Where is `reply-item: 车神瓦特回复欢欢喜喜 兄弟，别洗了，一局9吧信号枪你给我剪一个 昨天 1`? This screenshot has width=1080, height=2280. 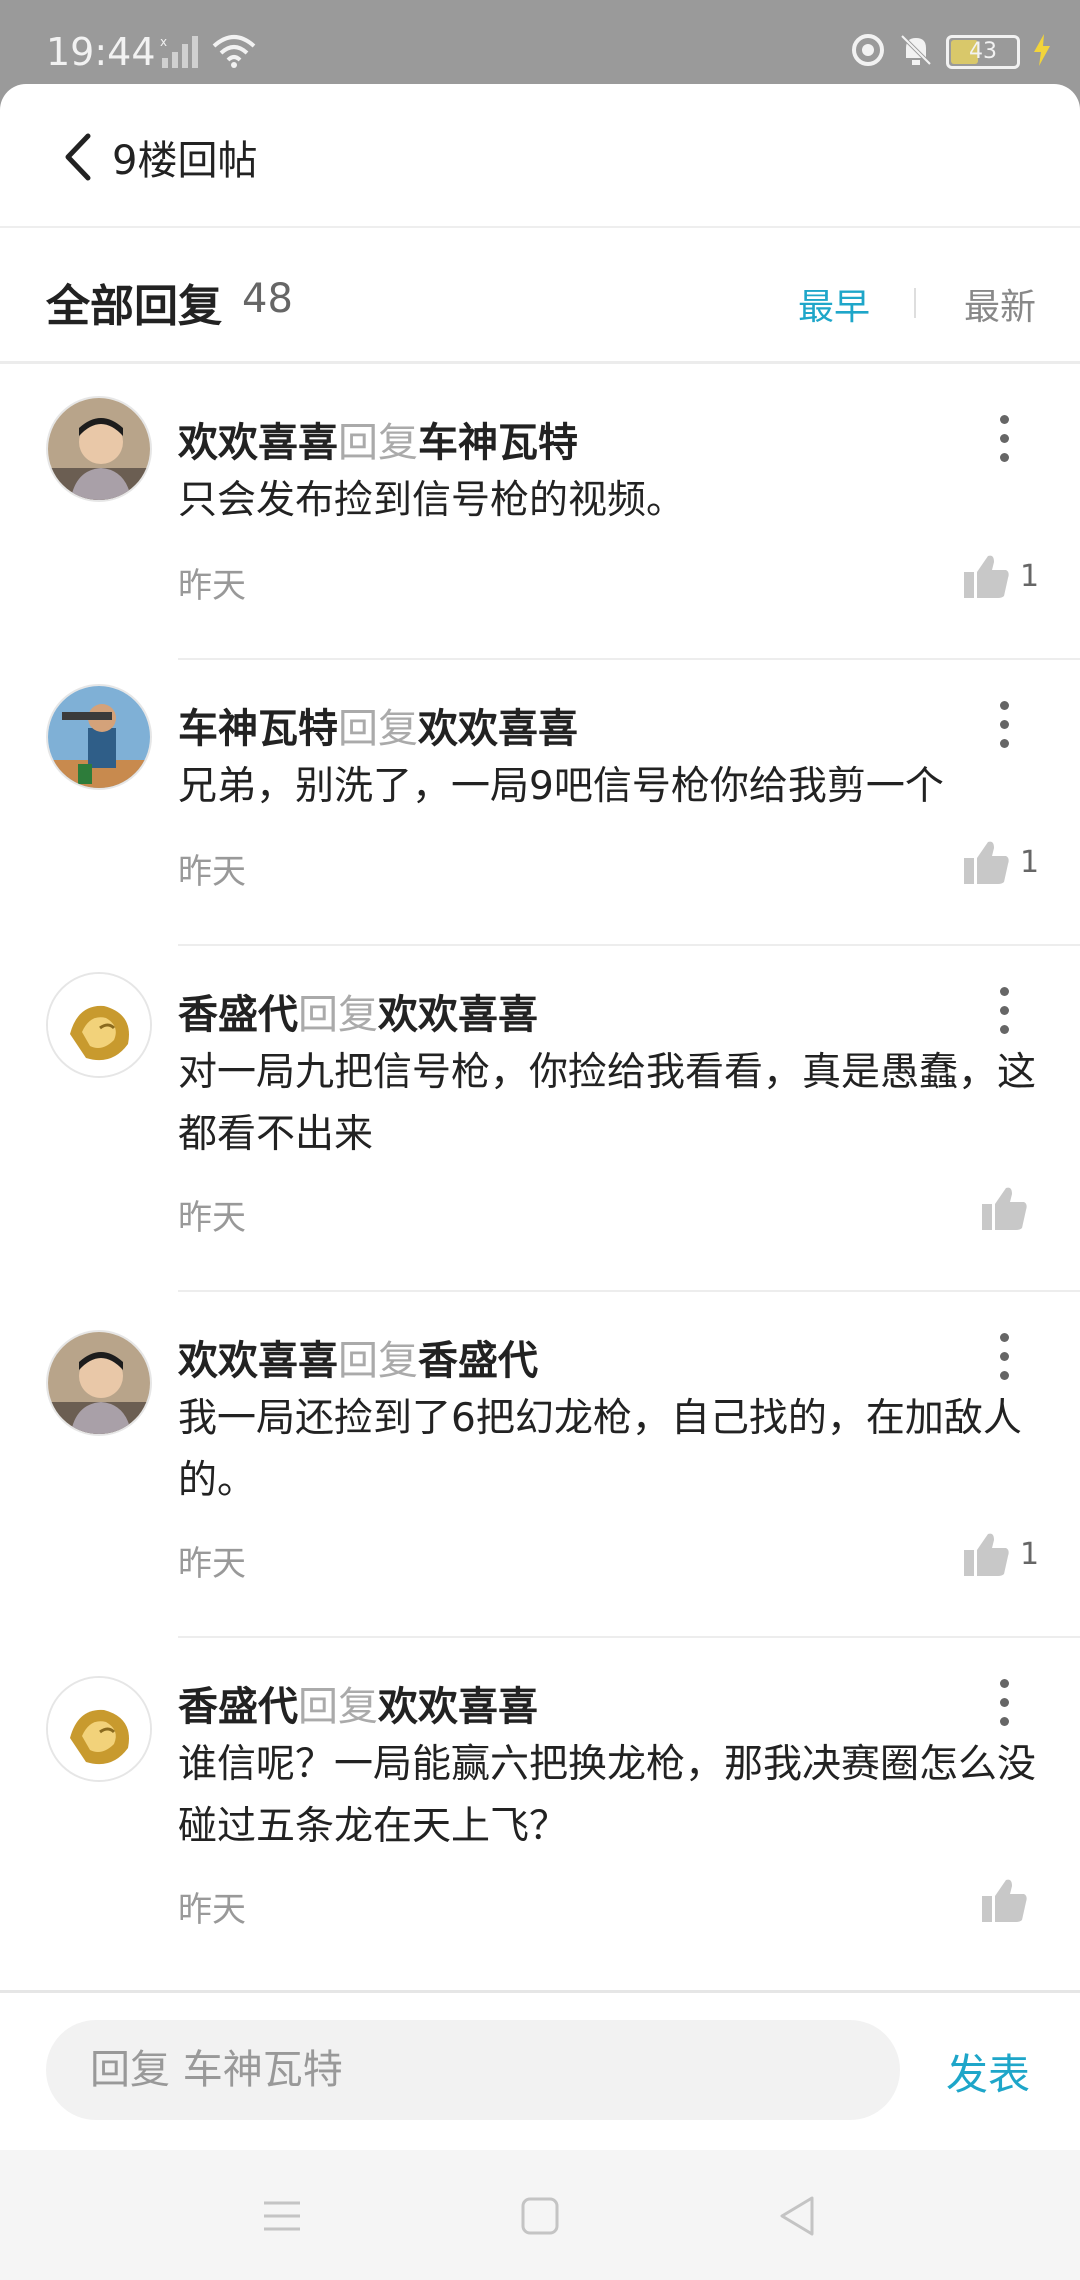 reply-item: 车神瓦特回复欢欢喜喜 兄弟，别洗了，一局9吧信号枪你给我剪一个 昨天 1 is located at coordinates (540, 803).